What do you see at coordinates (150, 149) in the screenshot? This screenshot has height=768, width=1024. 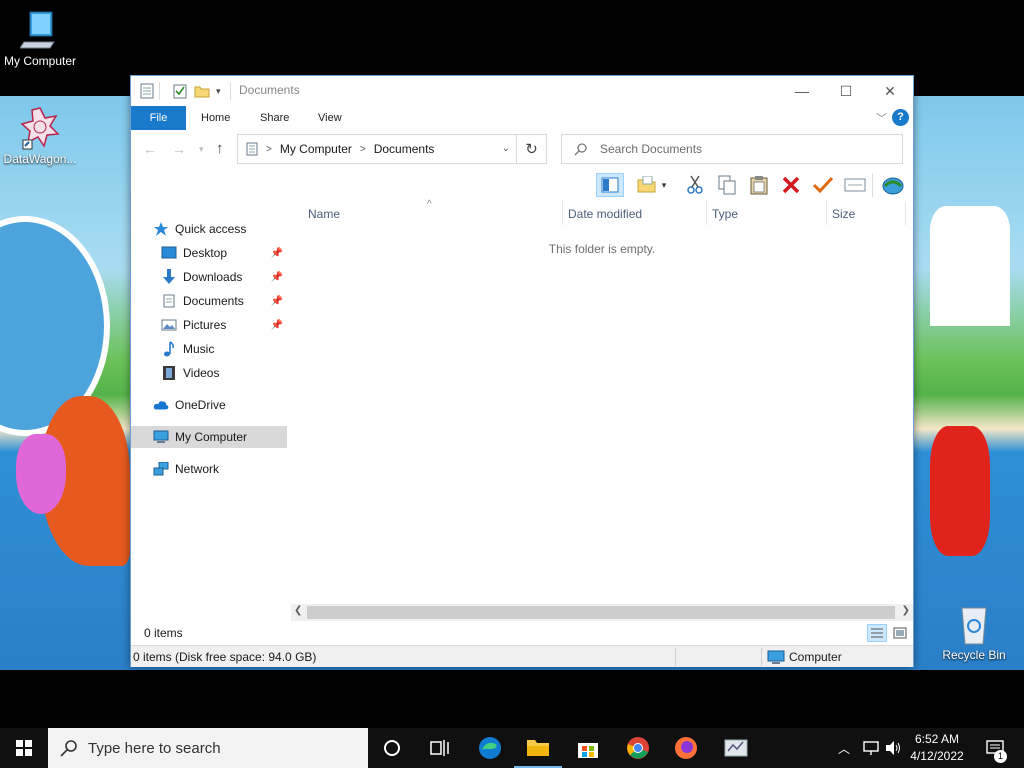 I see `back-arrow-icon: ←` at bounding box center [150, 149].